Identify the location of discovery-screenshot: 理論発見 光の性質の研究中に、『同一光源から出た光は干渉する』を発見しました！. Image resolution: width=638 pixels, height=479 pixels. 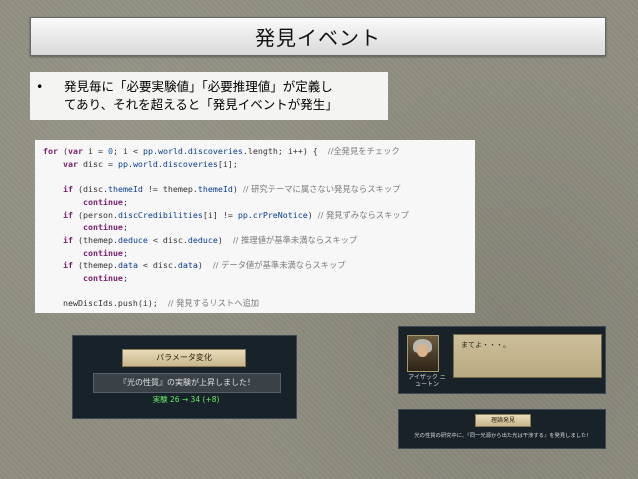
(502, 429).